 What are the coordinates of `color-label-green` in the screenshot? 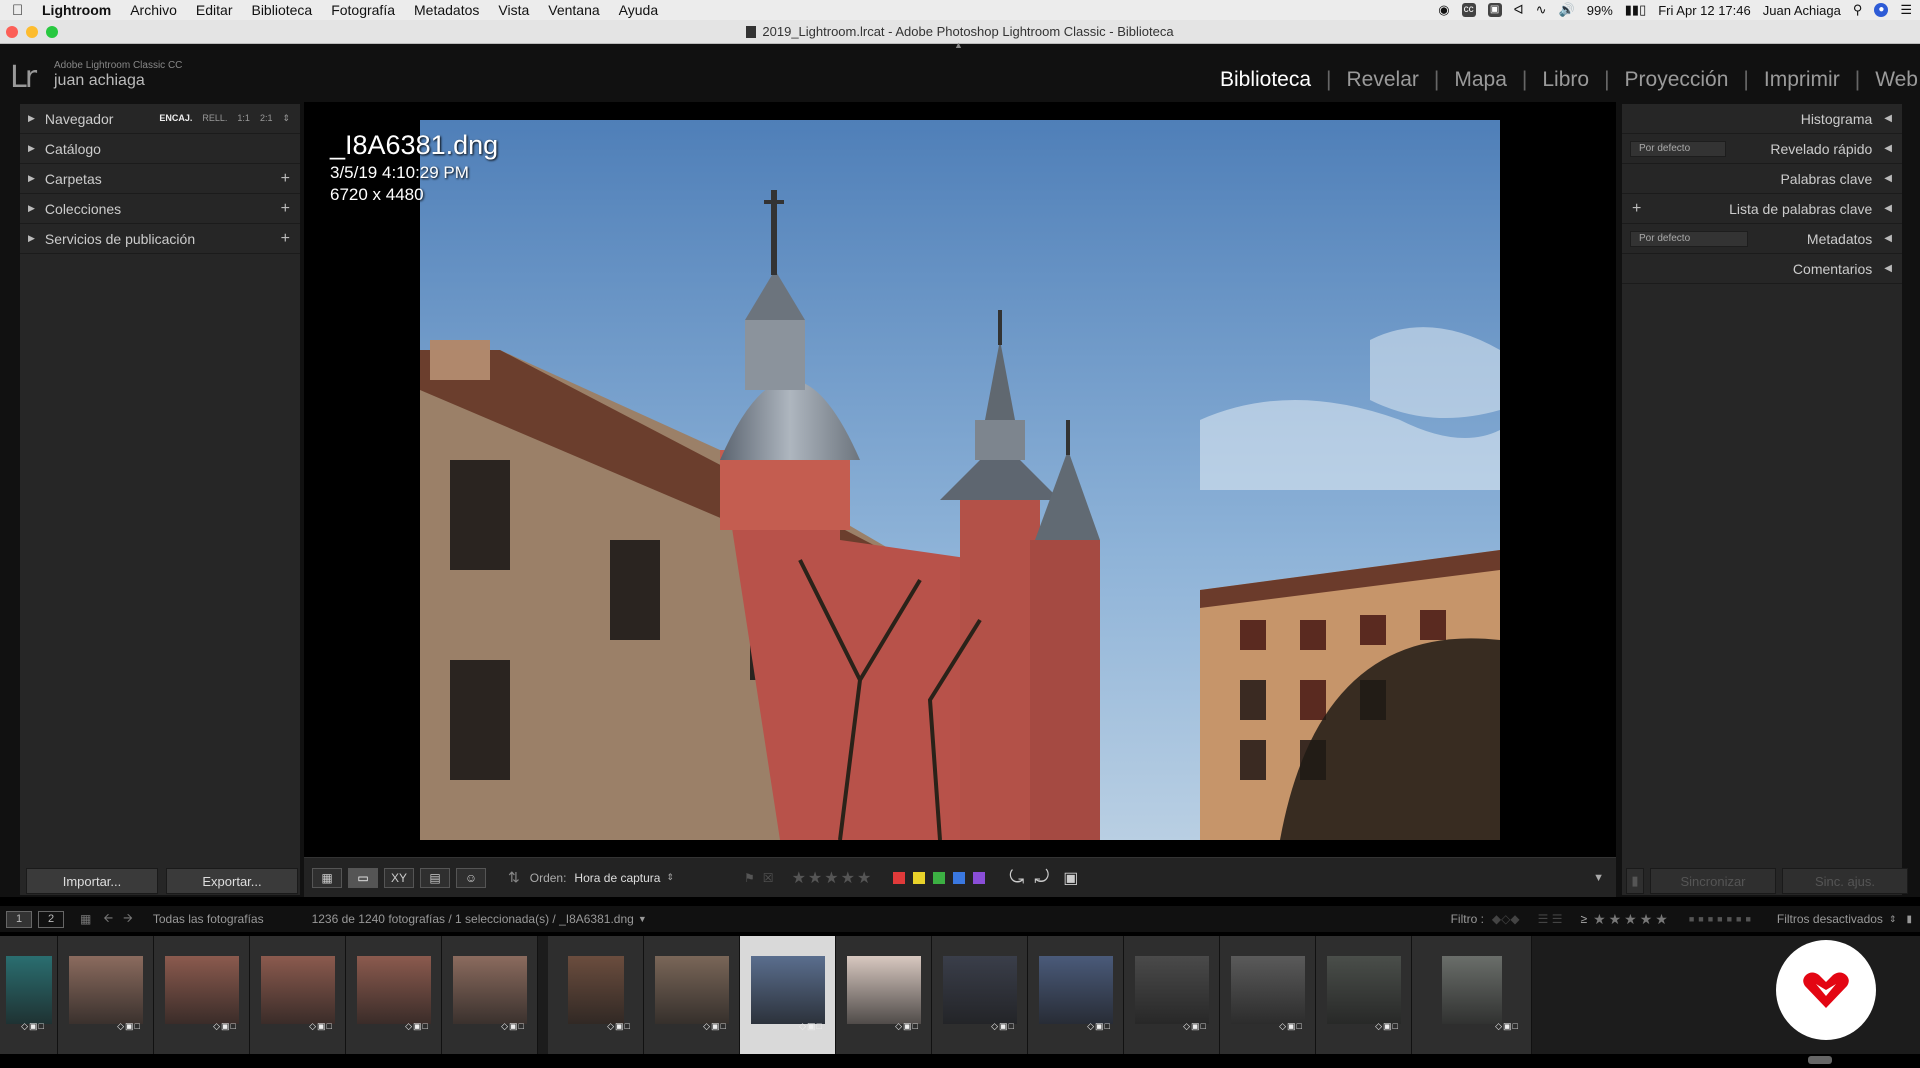 It's located at (939, 877).